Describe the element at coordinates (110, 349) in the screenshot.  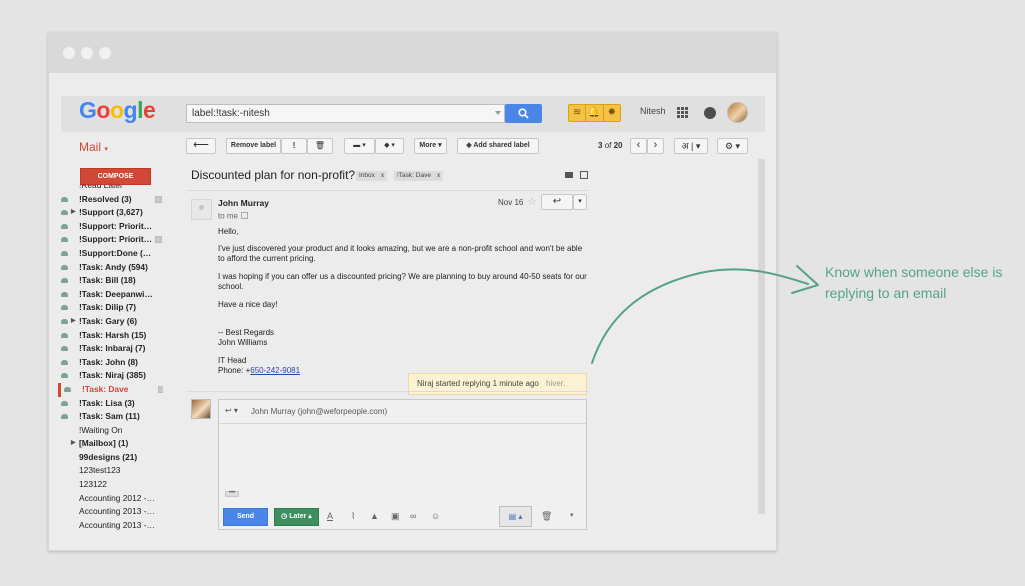
I see `label-item: !Task: Inbaraj (7)` at that location.